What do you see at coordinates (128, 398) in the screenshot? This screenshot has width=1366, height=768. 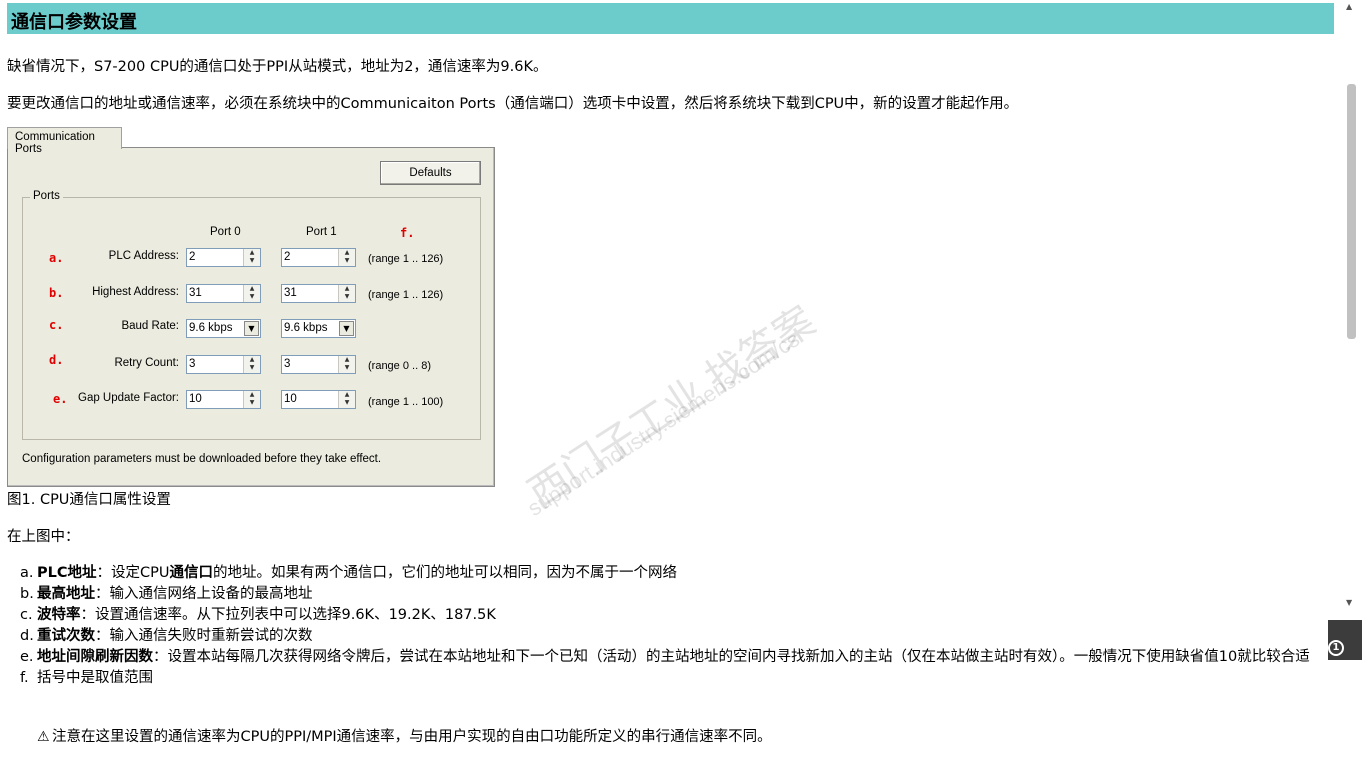 I see `gap-update-factor-label: Gap Update Factor:` at bounding box center [128, 398].